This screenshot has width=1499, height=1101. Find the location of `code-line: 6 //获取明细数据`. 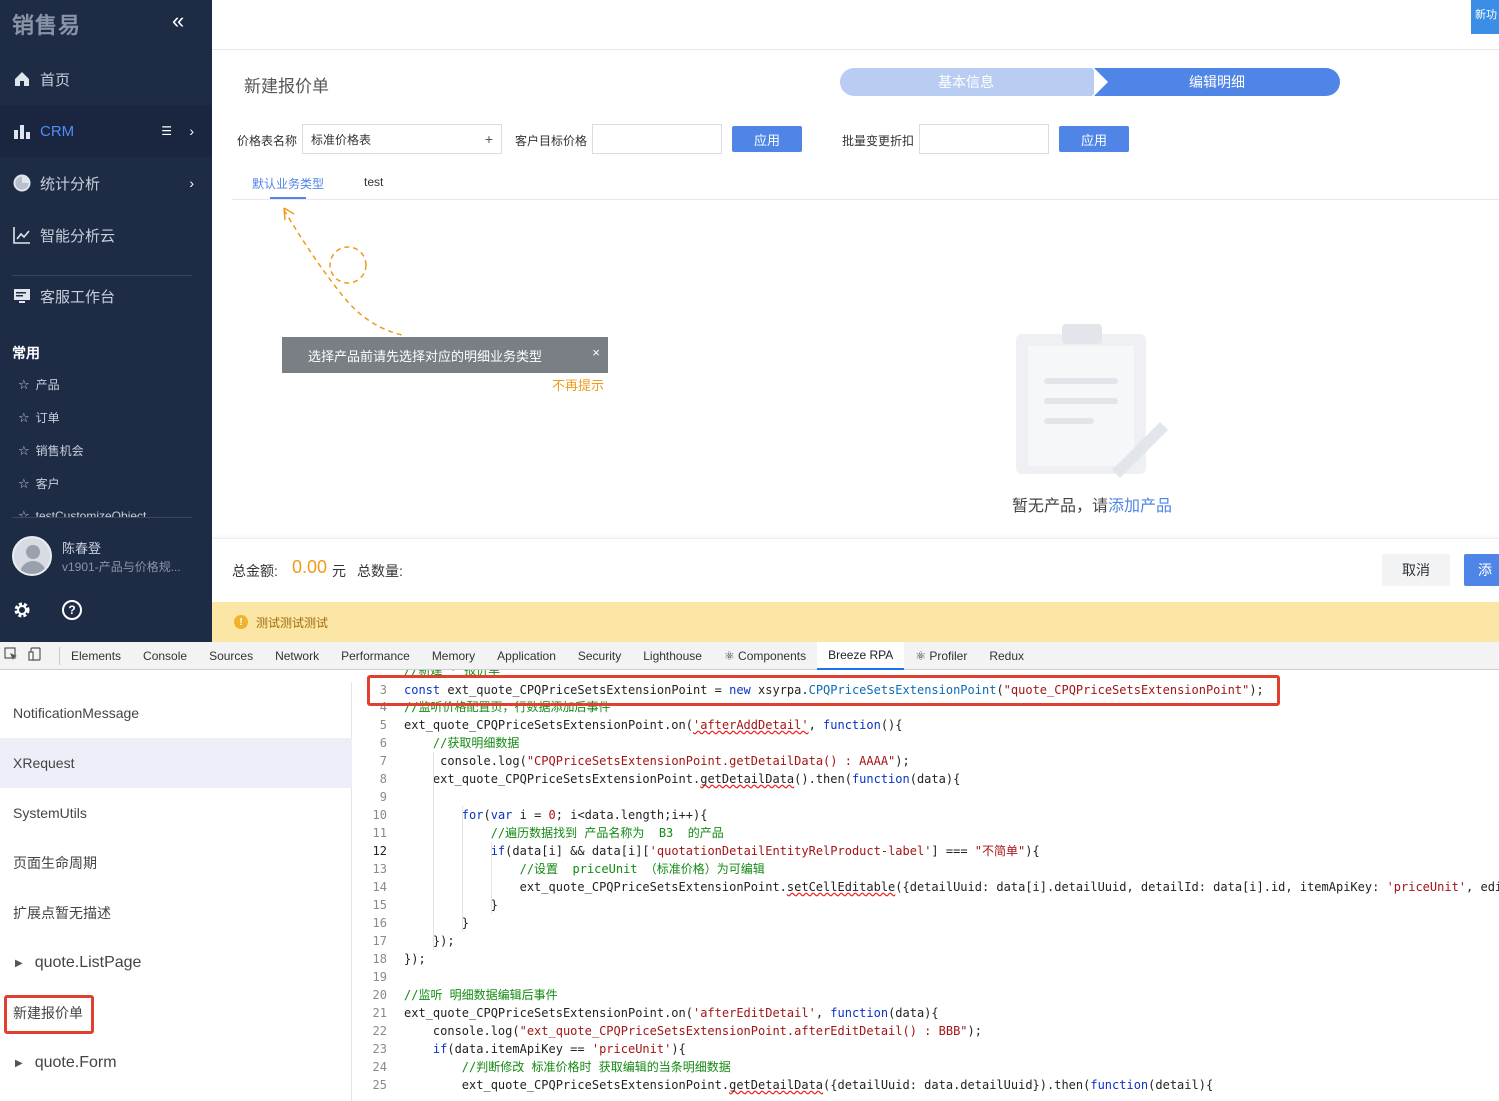

code-line: 6 //获取明细数据 is located at coordinates (449, 743).